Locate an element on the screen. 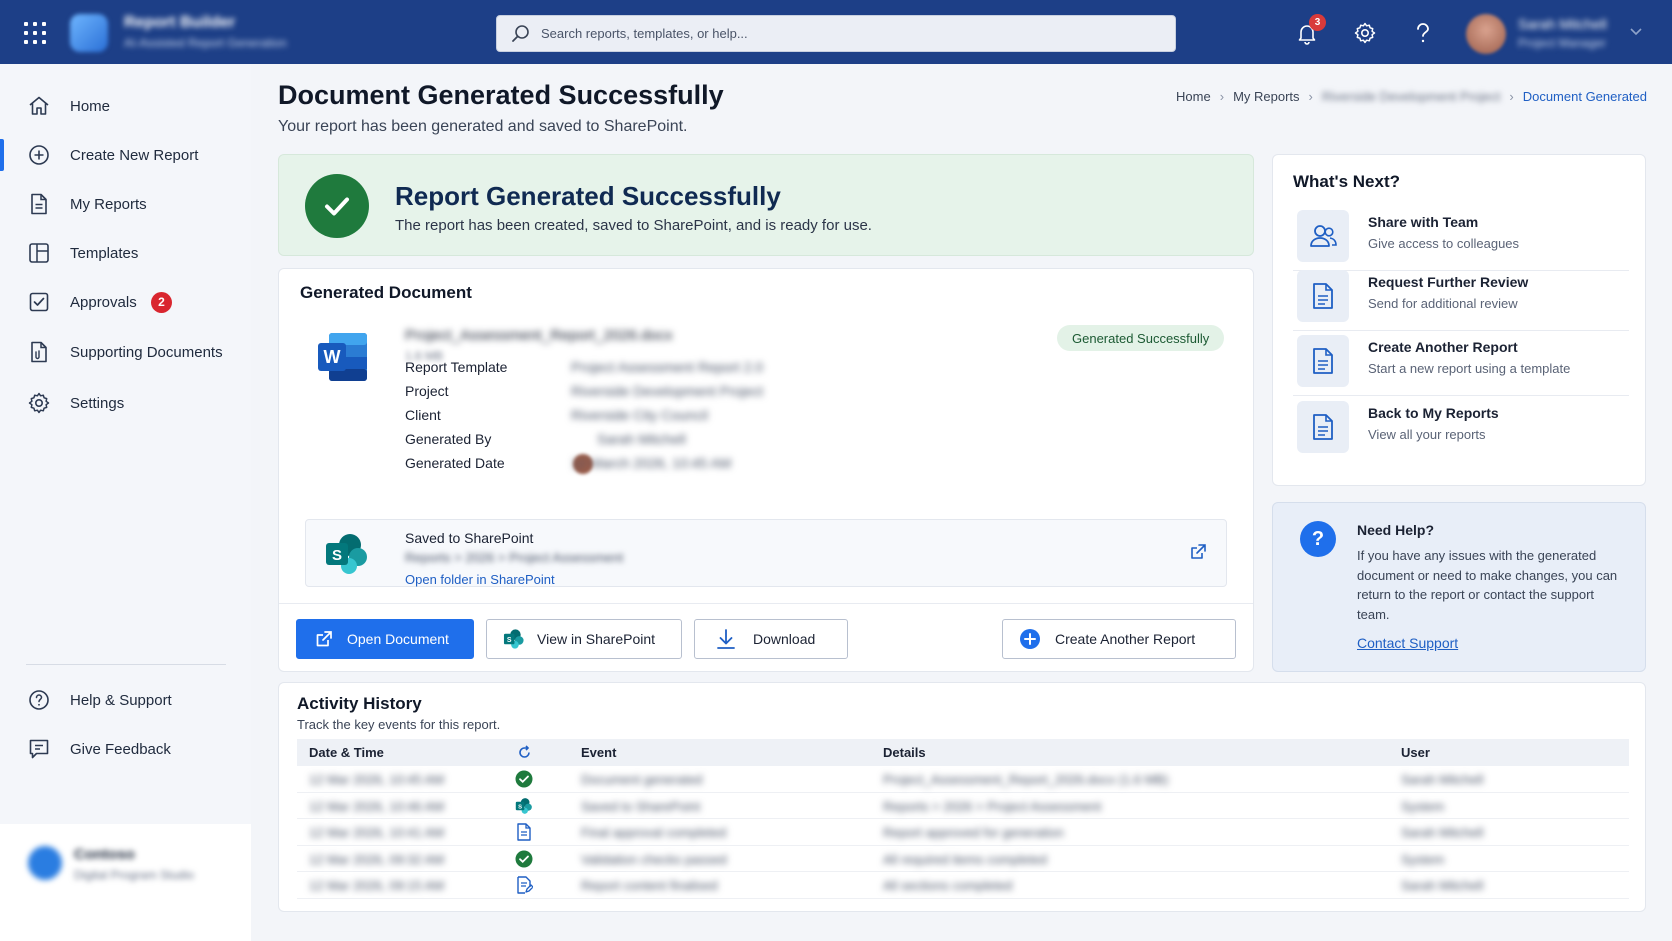  contact-support-link: Contact Support is located at coordinates (1407, 643).